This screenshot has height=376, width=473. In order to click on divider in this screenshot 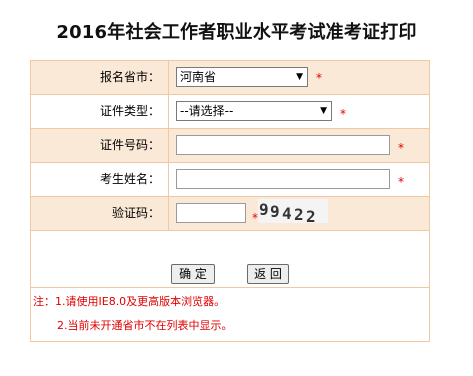, I will do `click(230, 287)`.